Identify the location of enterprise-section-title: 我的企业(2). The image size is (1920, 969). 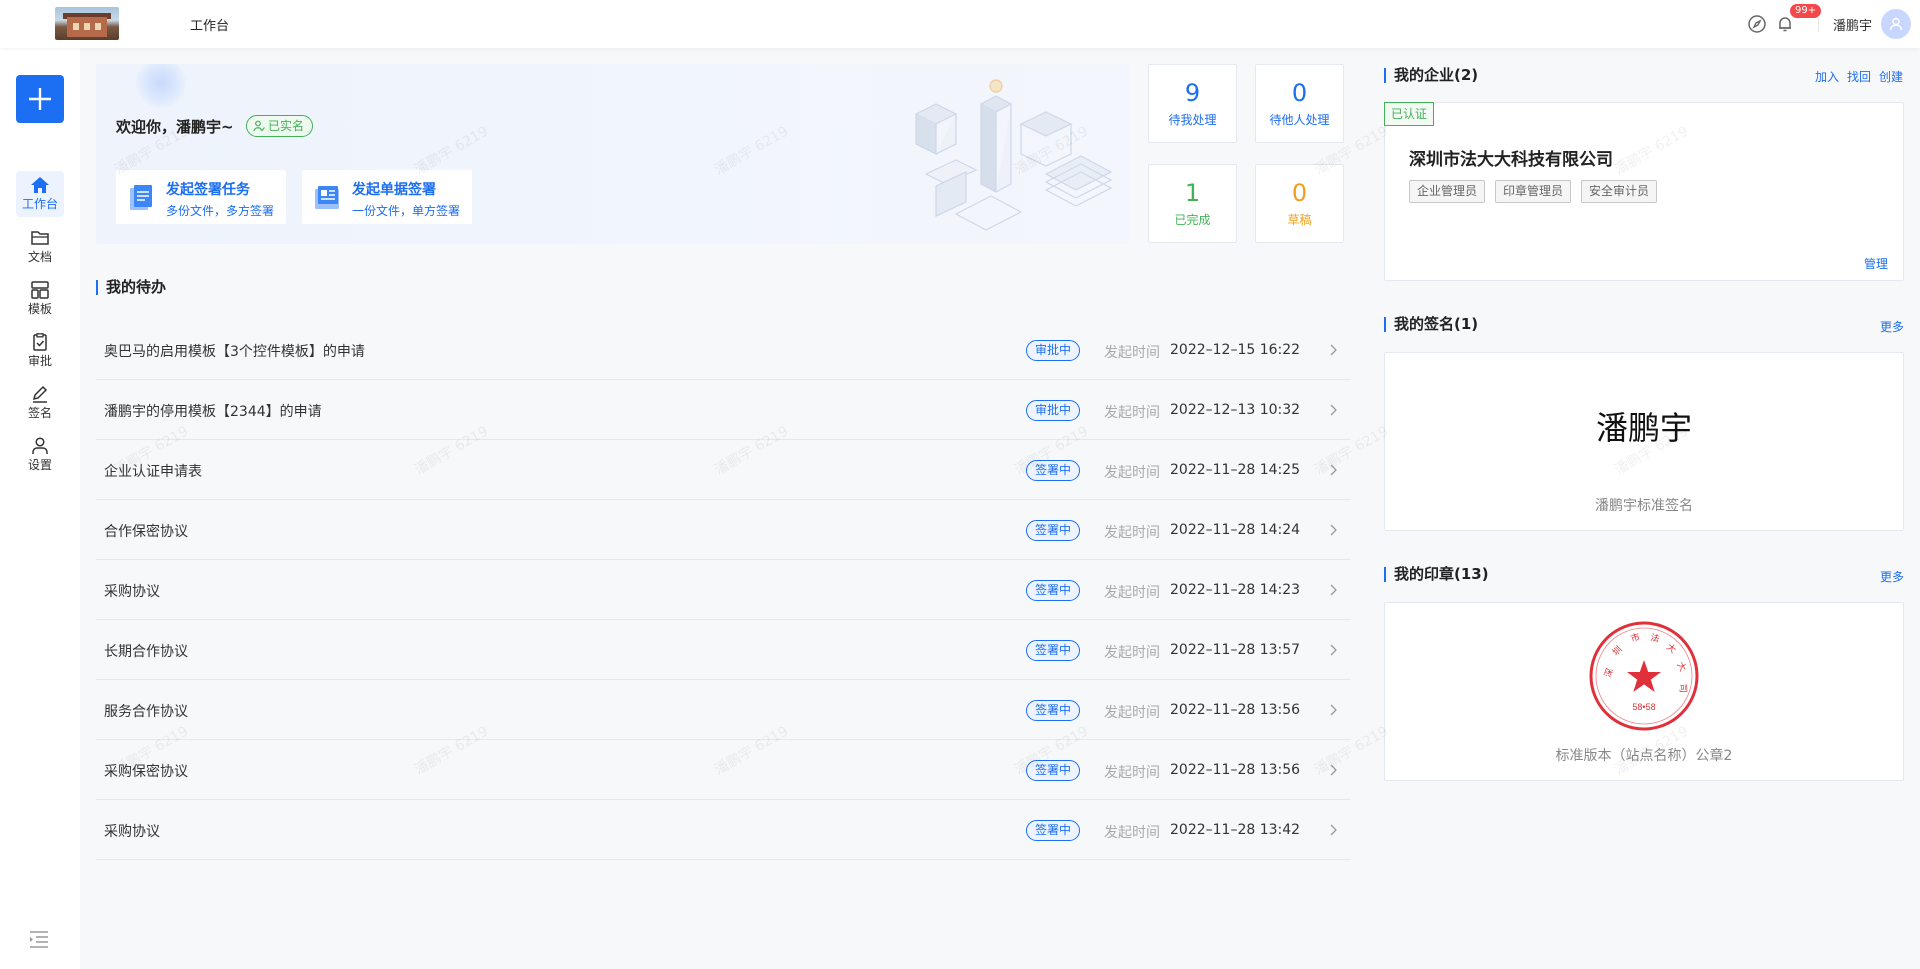
(1431, 75).